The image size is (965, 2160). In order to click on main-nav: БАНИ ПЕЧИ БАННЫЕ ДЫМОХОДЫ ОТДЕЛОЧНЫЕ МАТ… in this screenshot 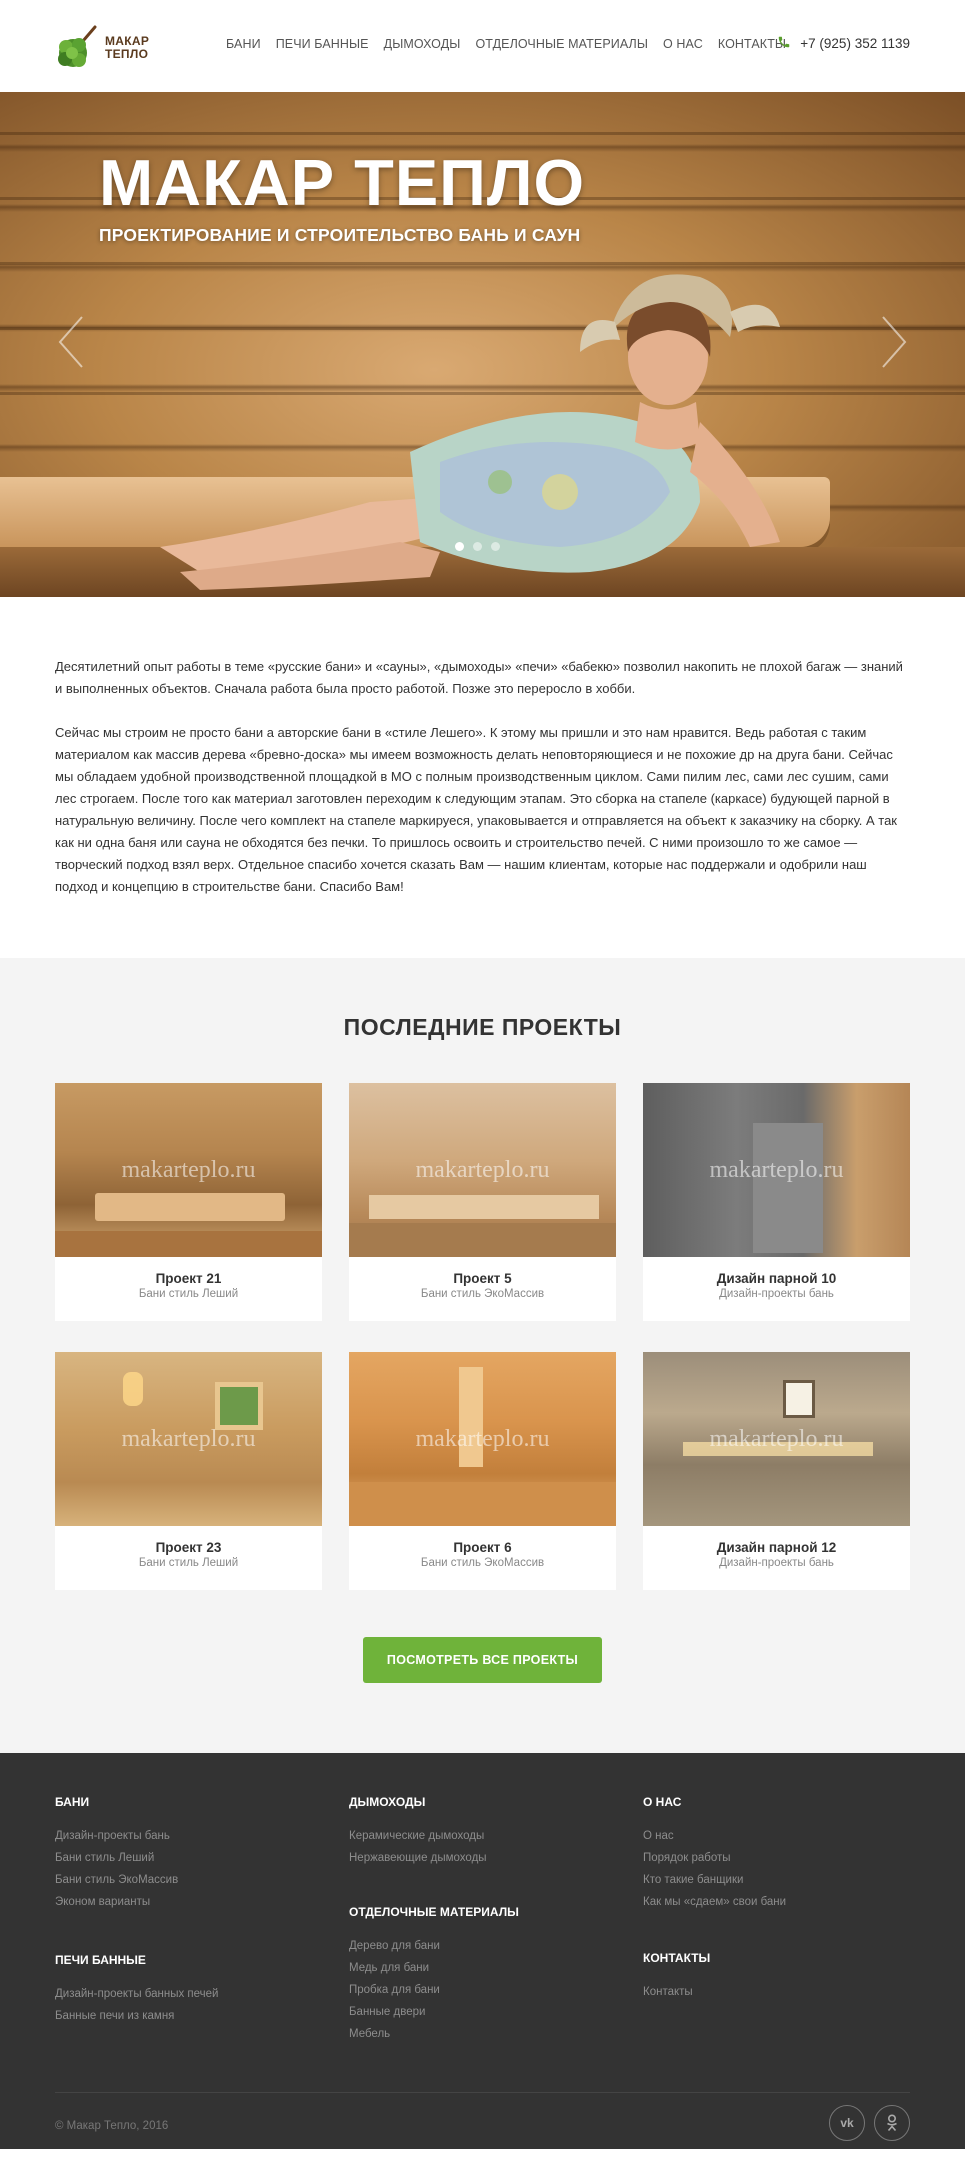, I will do `click(506, 44)`.